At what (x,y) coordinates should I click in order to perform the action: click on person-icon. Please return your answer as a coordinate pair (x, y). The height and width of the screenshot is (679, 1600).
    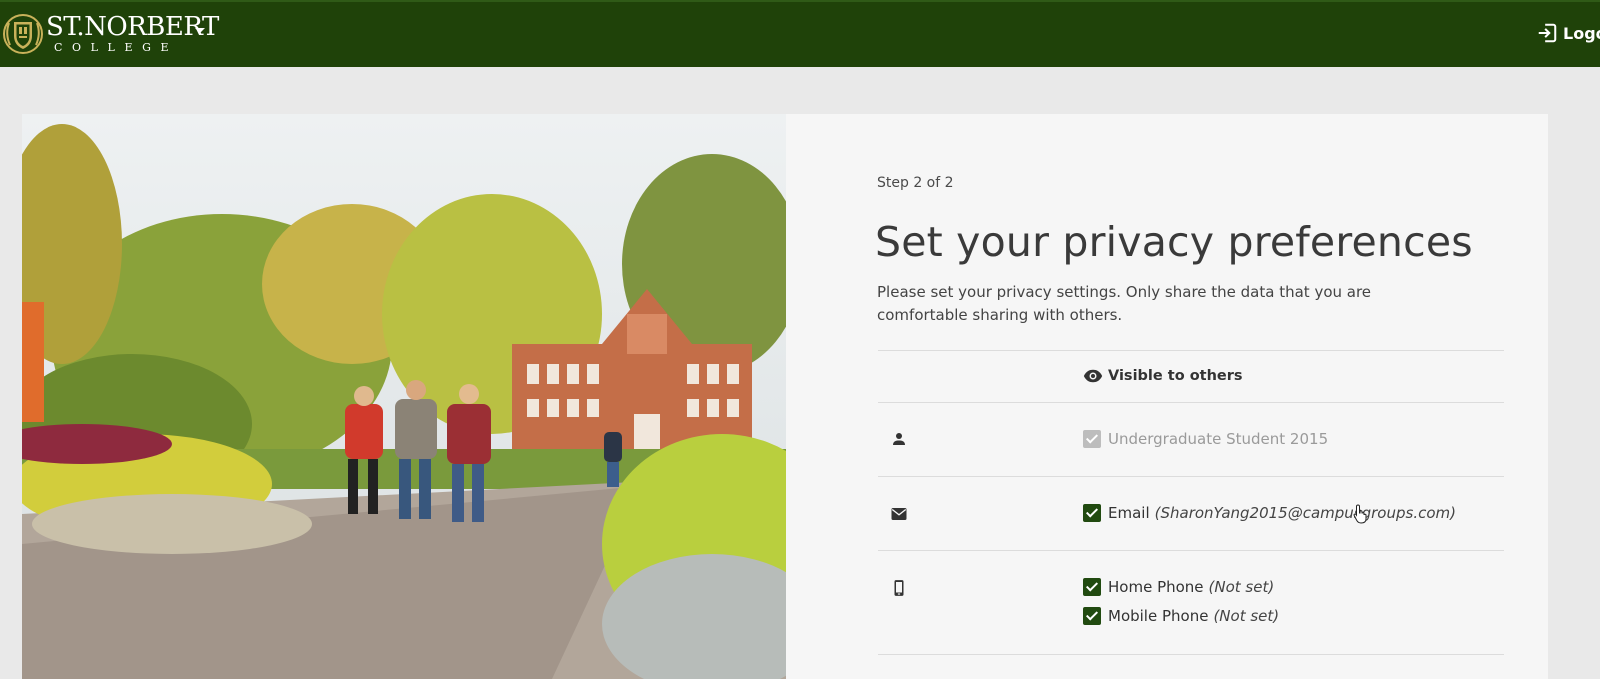
    Looking at the image, I should click on (899, 439).